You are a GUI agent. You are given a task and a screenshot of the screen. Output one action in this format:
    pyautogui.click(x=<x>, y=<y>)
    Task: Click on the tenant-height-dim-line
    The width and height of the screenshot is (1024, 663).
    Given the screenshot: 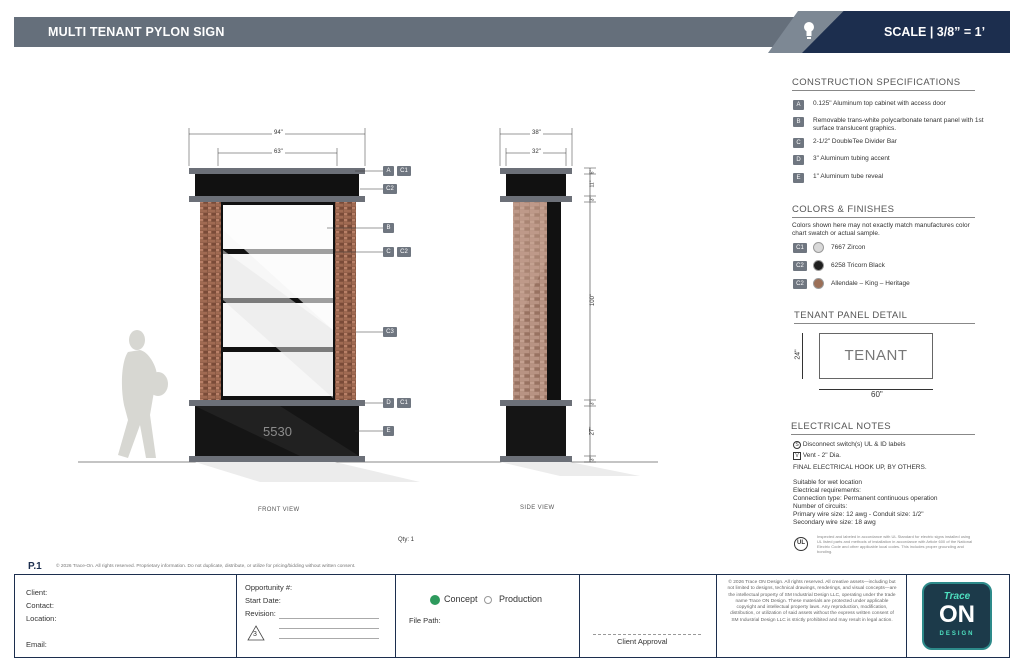 What is the action you would take?
    pyautogui.click(x=802, y=356)
    